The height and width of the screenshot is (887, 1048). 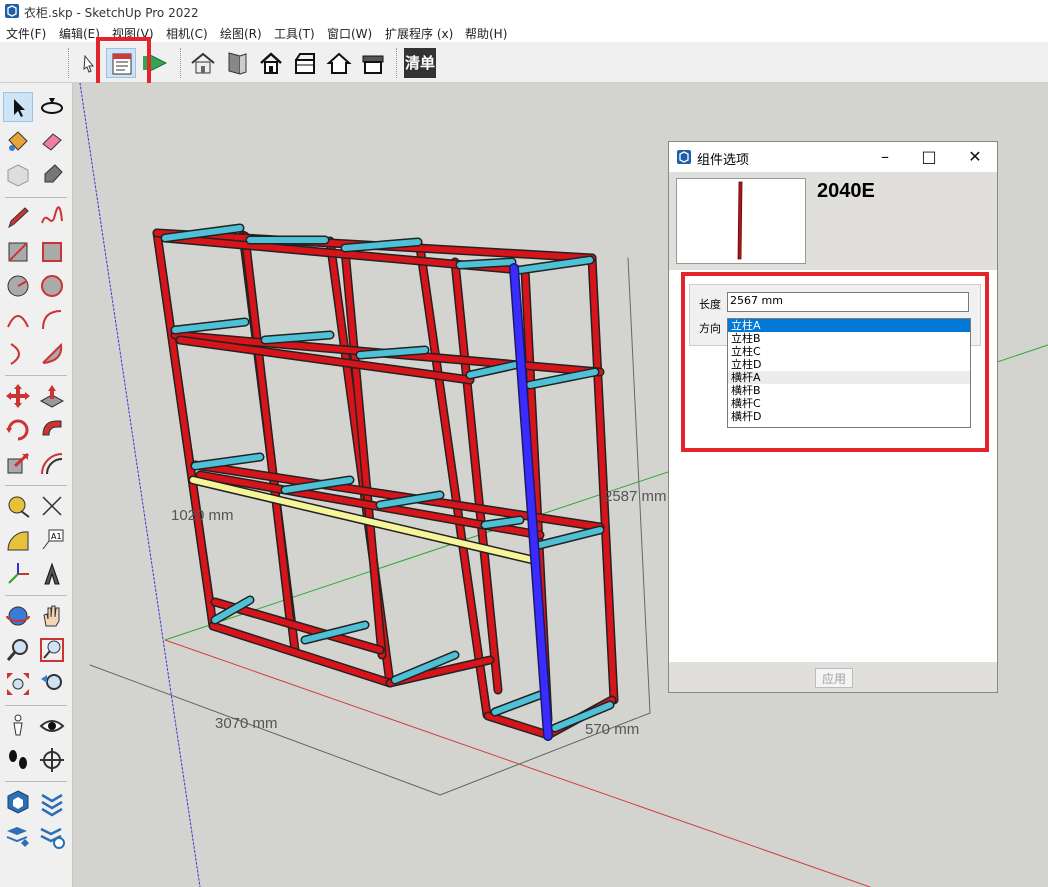 I want to click on orbit-2-icon, so click(x=18, y=616).